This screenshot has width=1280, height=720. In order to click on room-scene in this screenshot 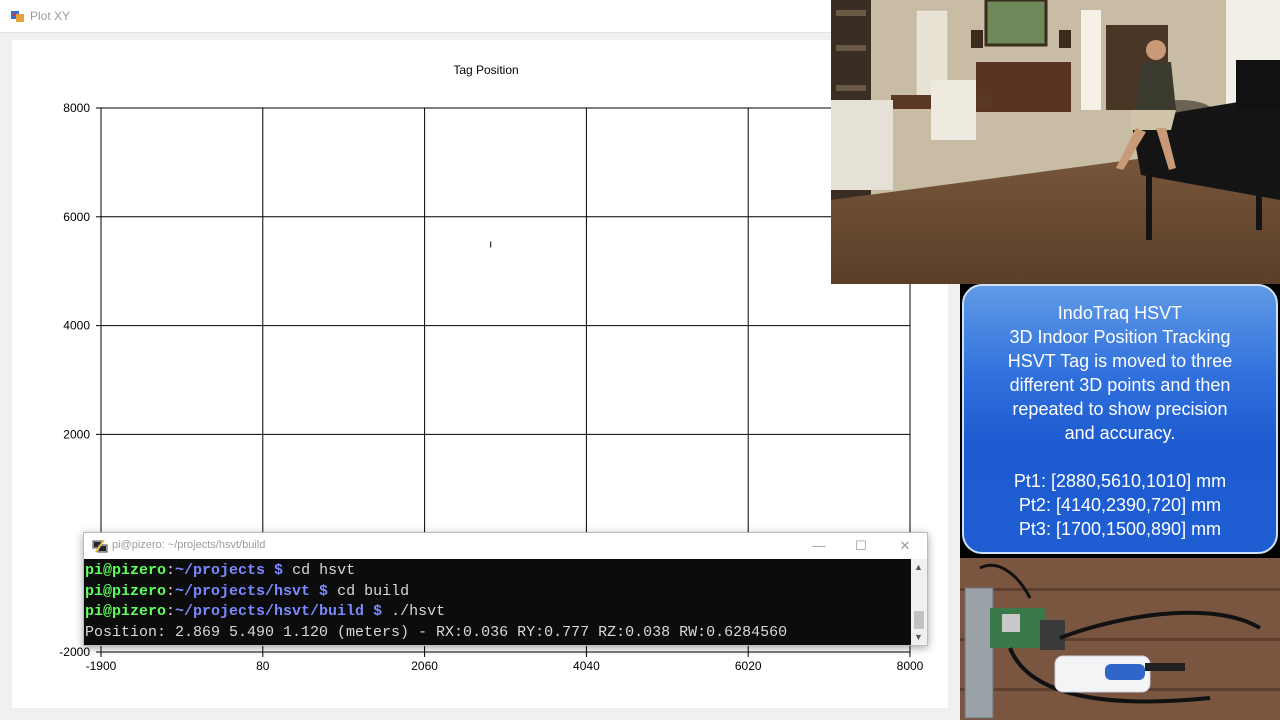, I will do `click(1055, 142)`.